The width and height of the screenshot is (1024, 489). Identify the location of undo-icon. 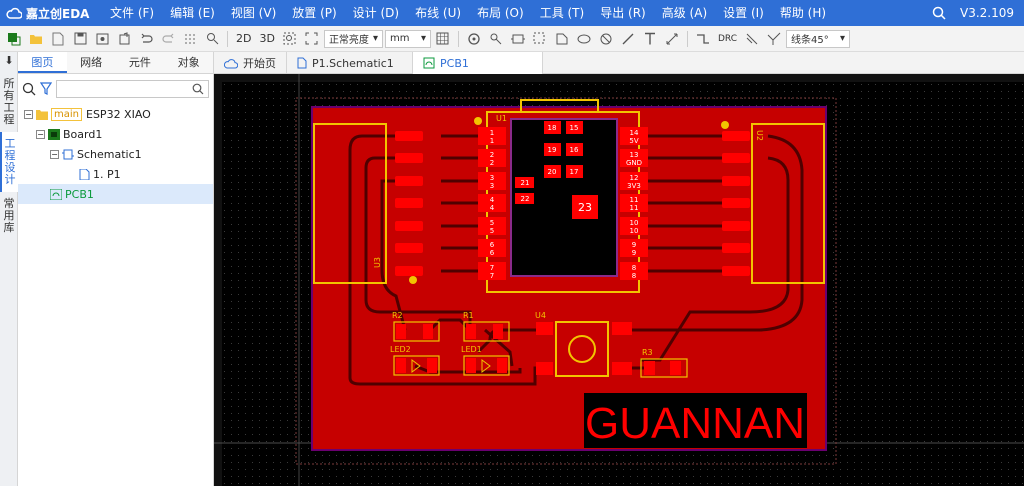
(146, 39).